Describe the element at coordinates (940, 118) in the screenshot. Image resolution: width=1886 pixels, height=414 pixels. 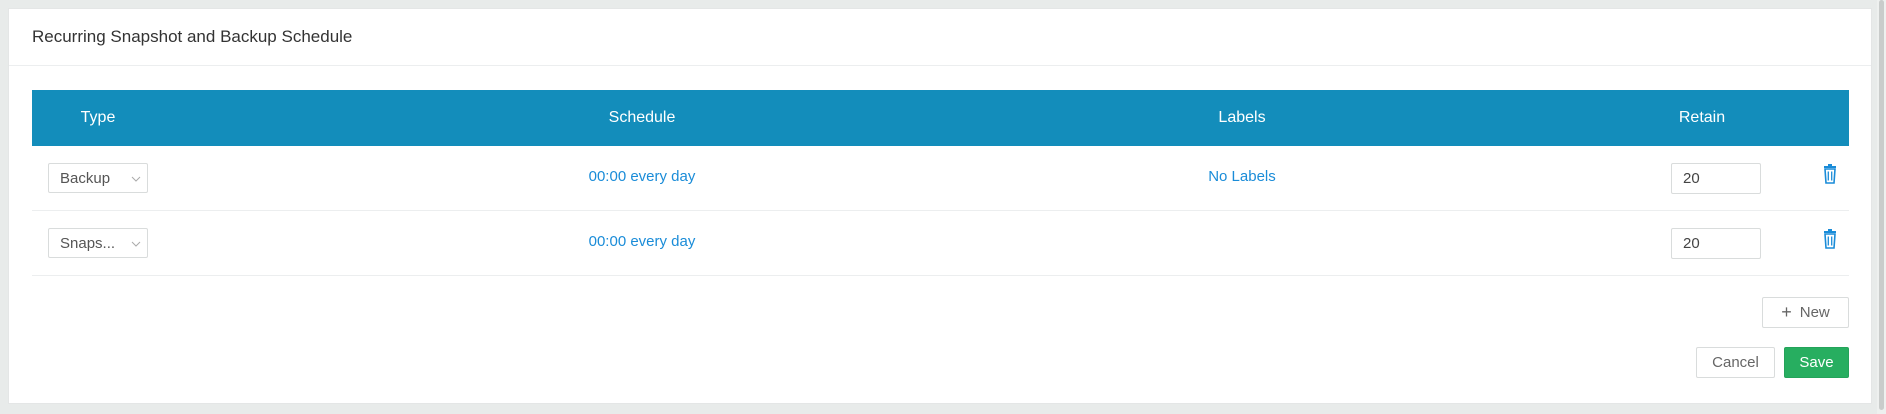
I see `table-header: Type Schedule Labels Retain` at that location.